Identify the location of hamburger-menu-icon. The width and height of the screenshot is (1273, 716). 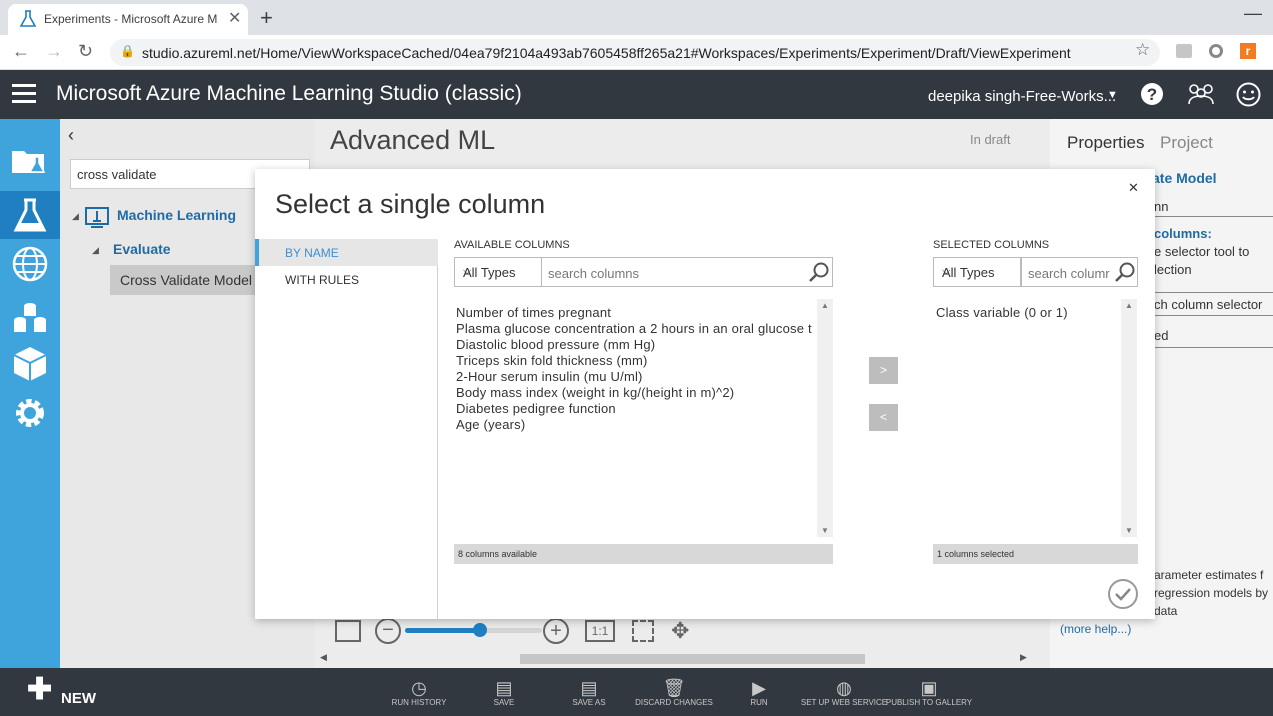
(24, 96).